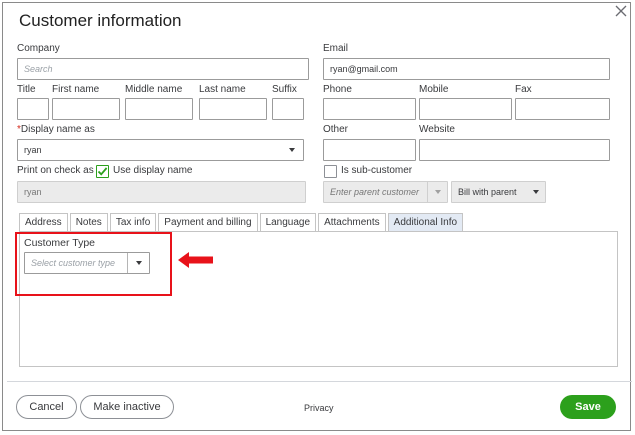  I want to click on display-name-label: *Display name as, so click(56, 129).